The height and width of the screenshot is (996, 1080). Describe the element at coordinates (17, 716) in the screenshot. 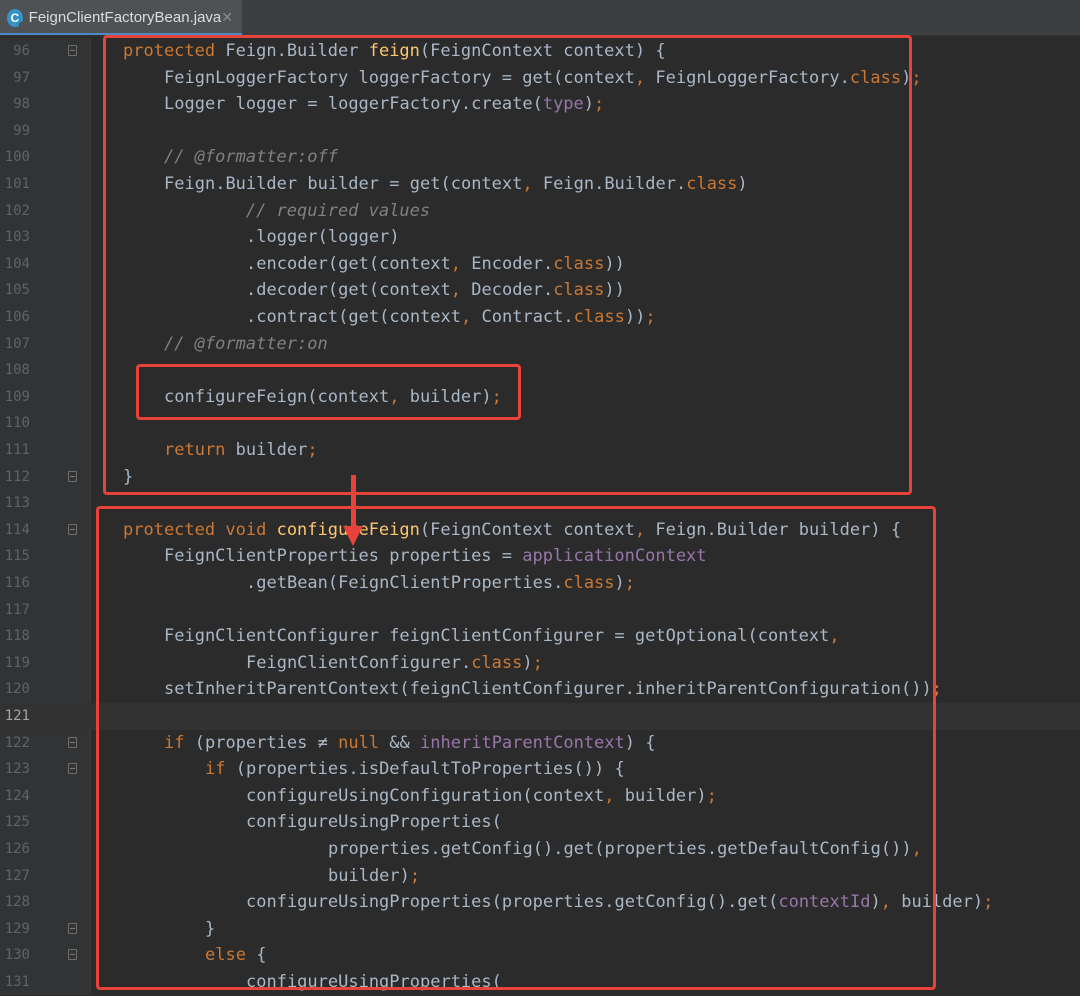

I see `line-number: 121` at that location.